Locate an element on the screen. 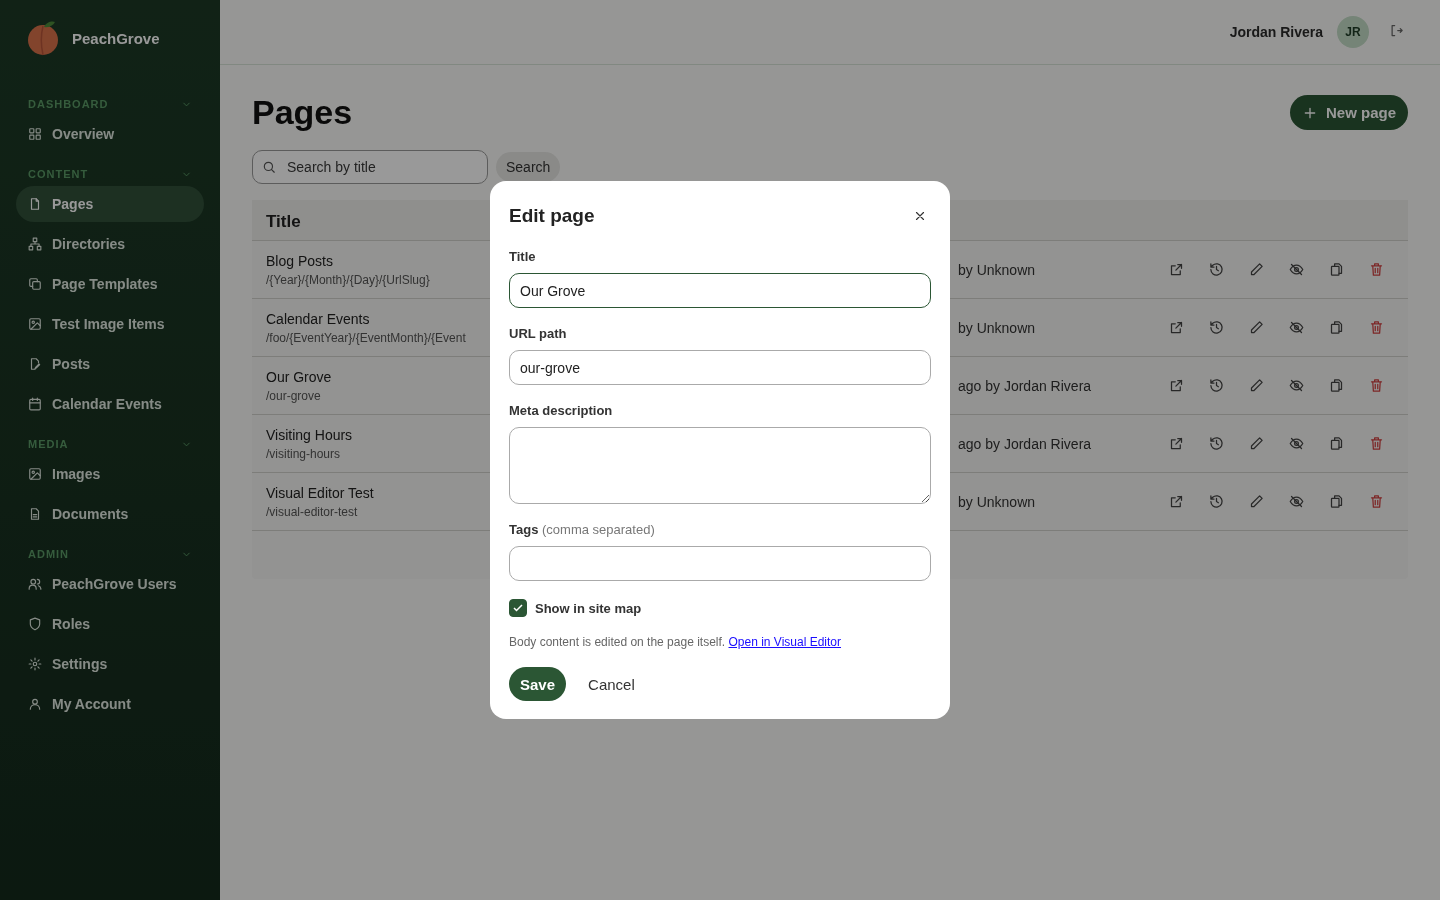 This screenshot has height=900, width=1440. sidebar-item: PeachGrove Users is located at coordinates (110, 584).